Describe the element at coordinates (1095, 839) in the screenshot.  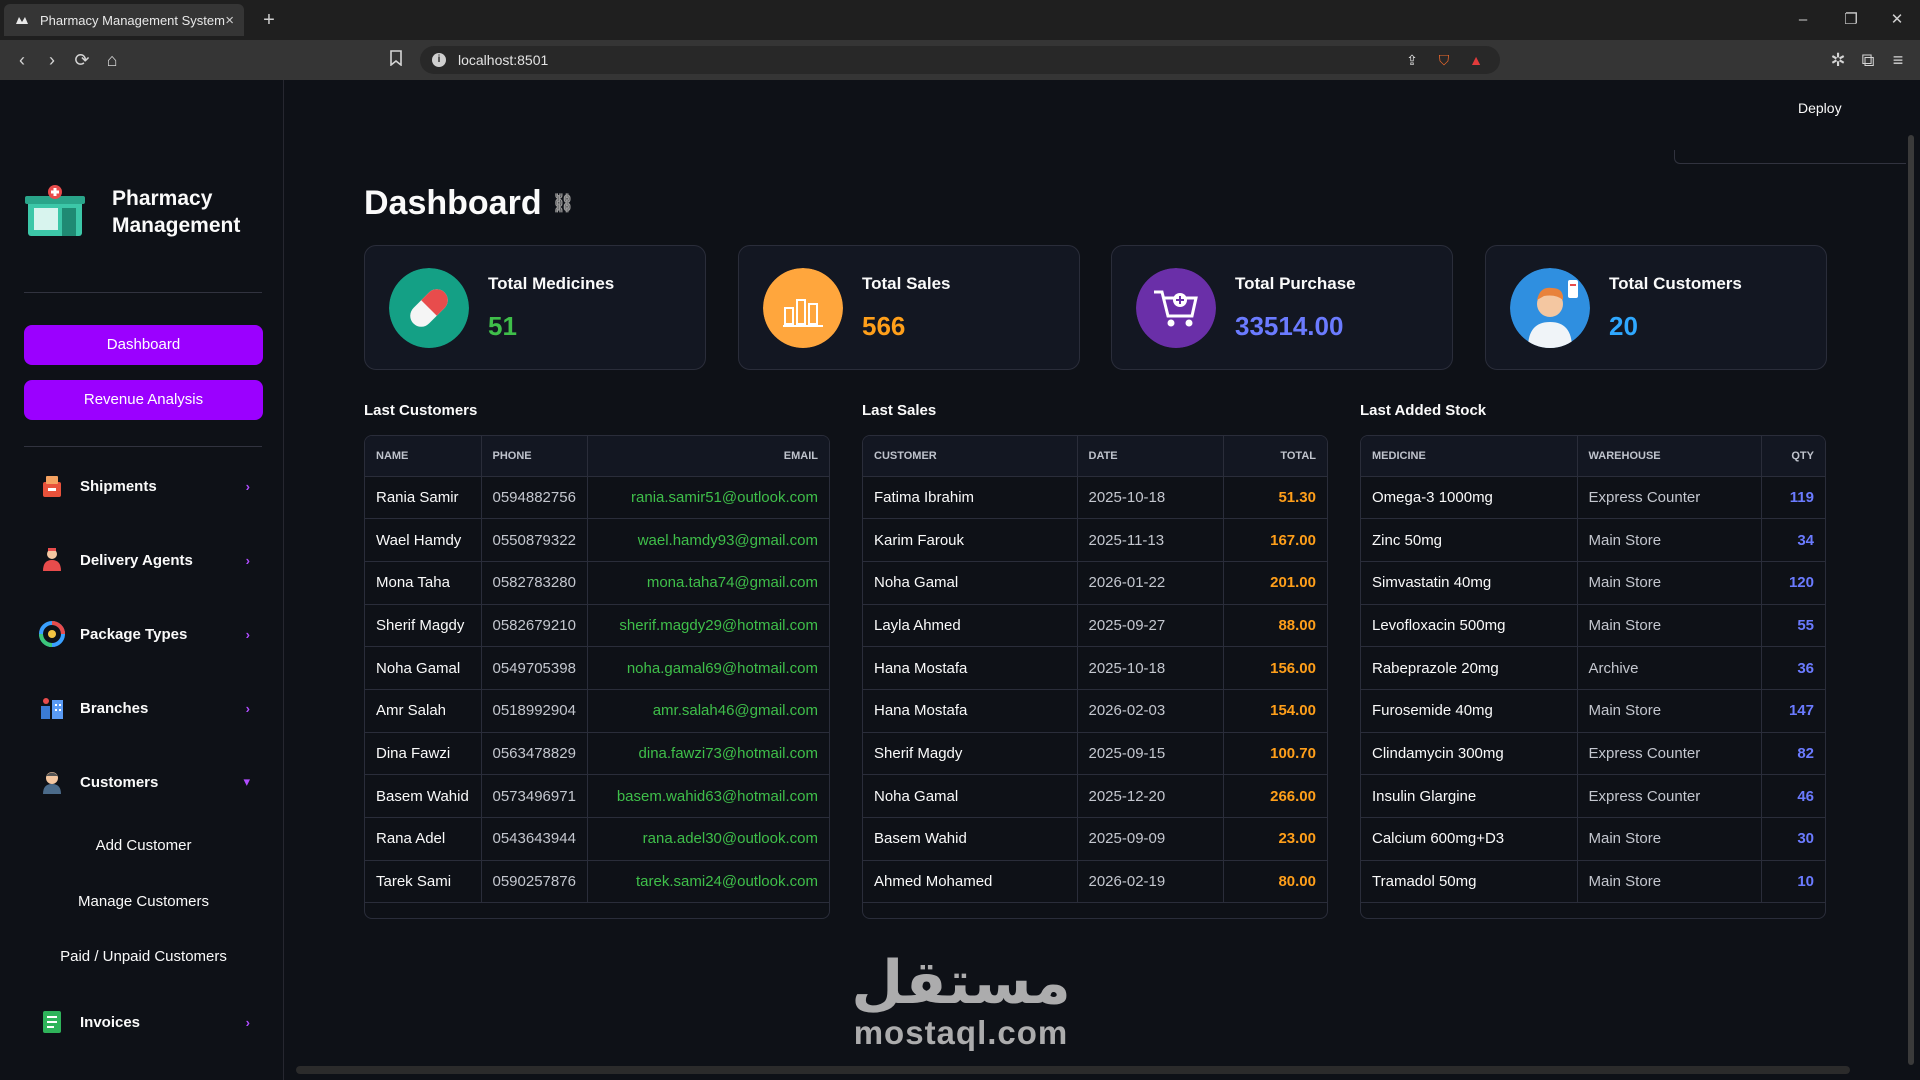
I see `table-row: Basem Wahid 2025-09-09 23.00` at that location.